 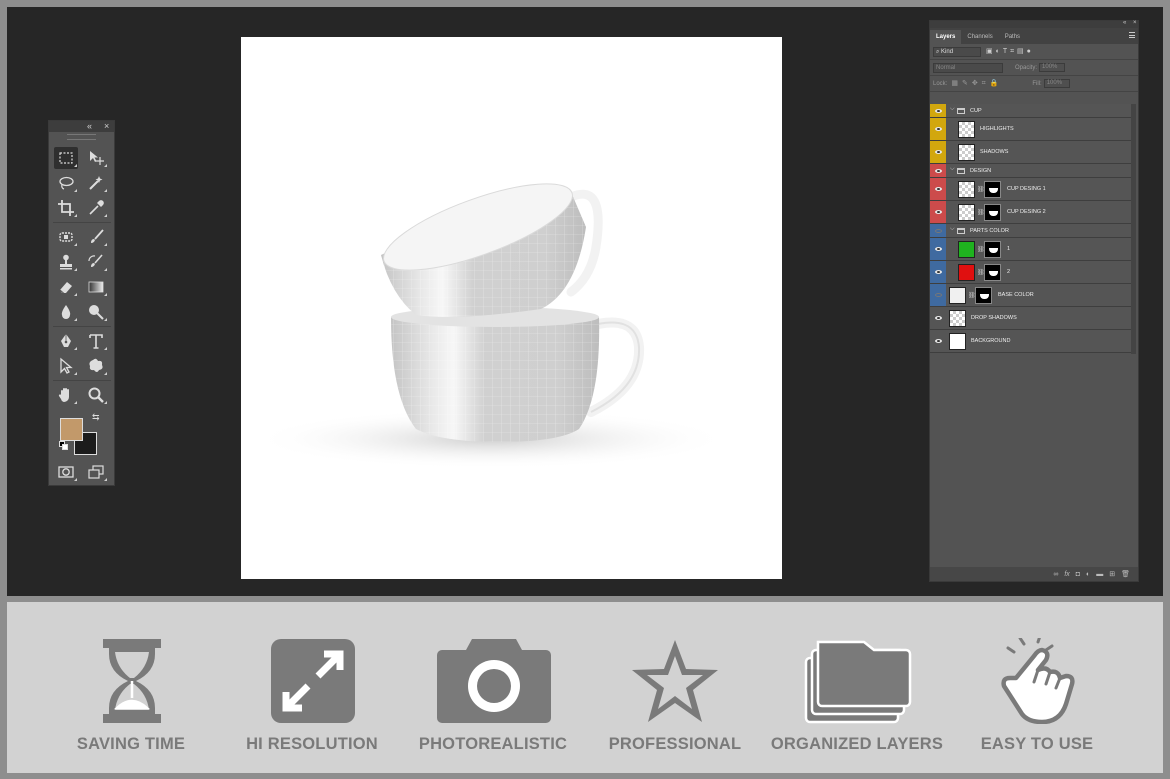 I want to click on layer-row: ⛓ BASE COLOR, so click(x=1031, y=295).